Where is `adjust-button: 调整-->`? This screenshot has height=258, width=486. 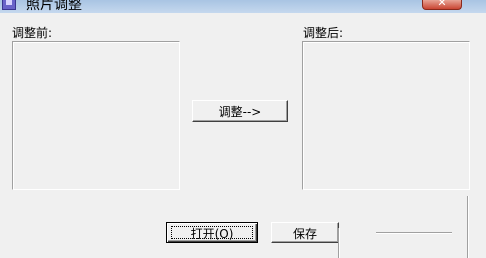
adjust-button: 调整--> is located at coordinates (240, 111).